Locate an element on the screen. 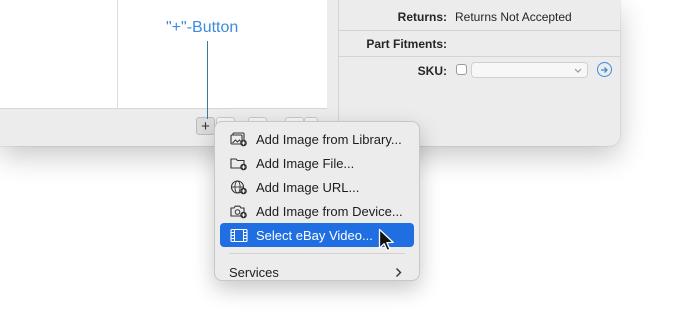 Image resolution: width=675 pixels, height=328 pixels. sku-go-button is located at coordinates (604, 69).